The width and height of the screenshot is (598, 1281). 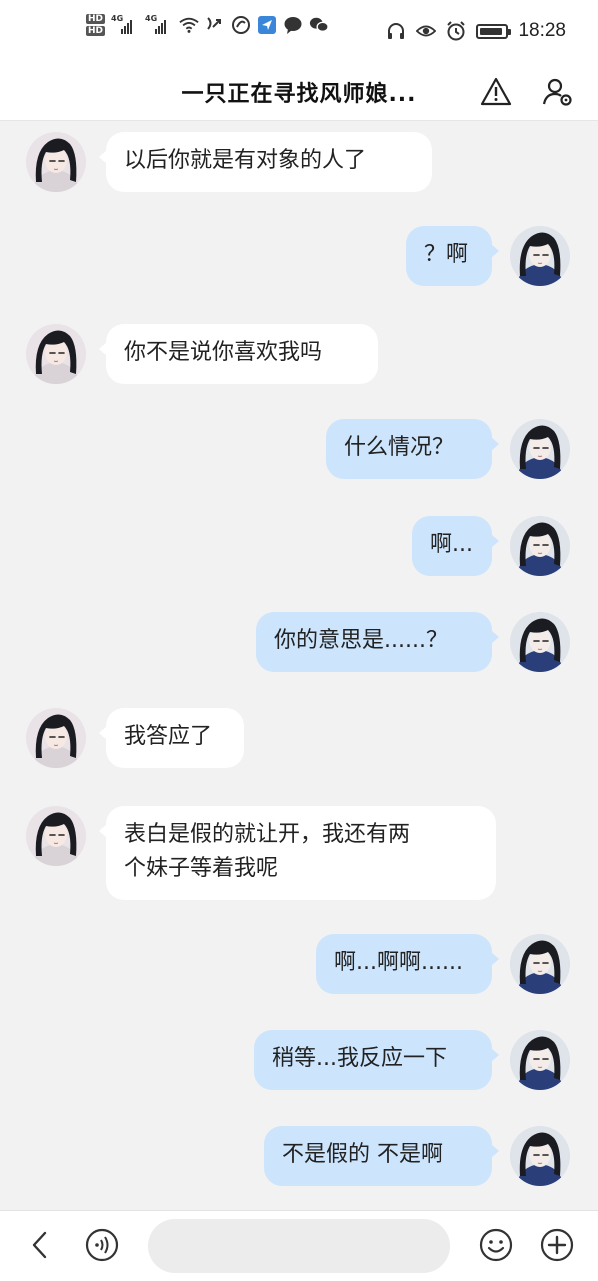 What do you see at coordinates (267, 25) in the screenshot?
I see `app-notify-icon` at bounding box center [267, 25].